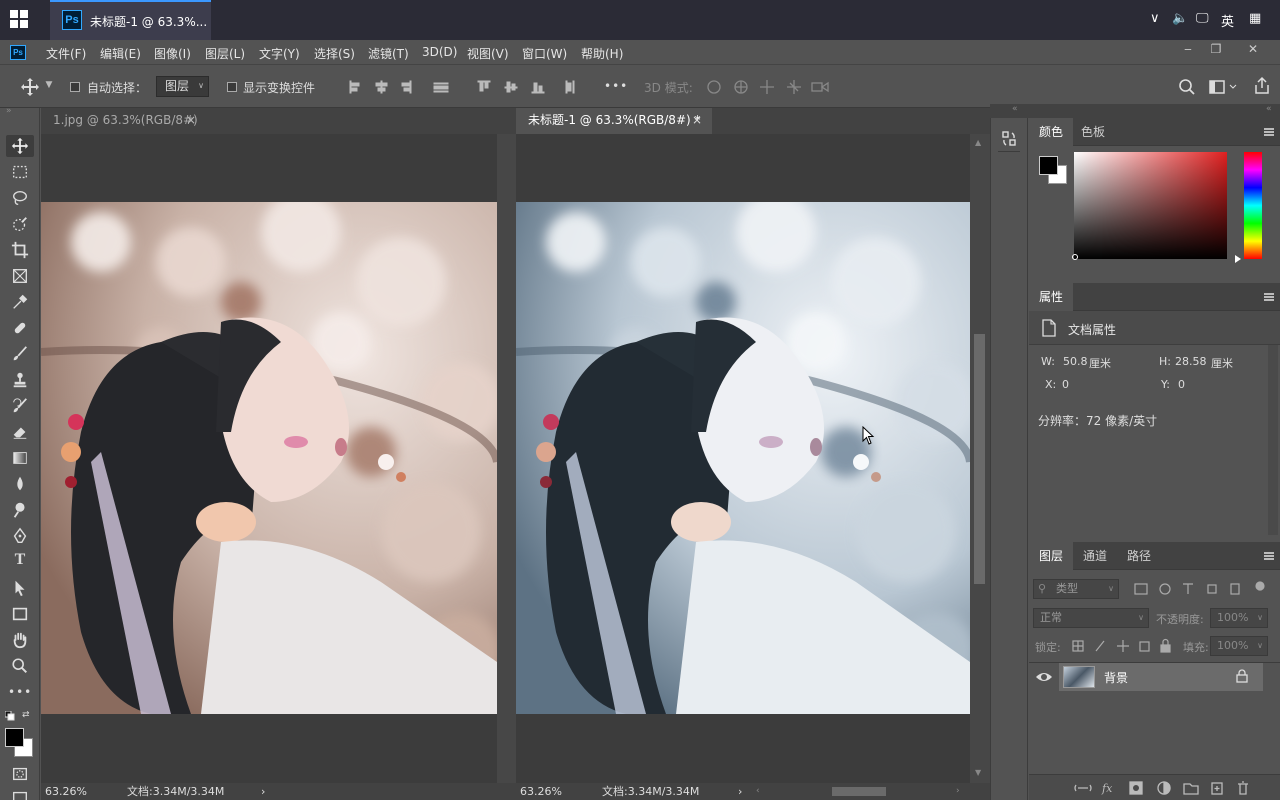 The height and width of the screenshot is (800, 1280). What do you see at coordinates (30, 87) in the screenshot?
I see `move-tool-preset-icon` at bounding box center [30, 87].